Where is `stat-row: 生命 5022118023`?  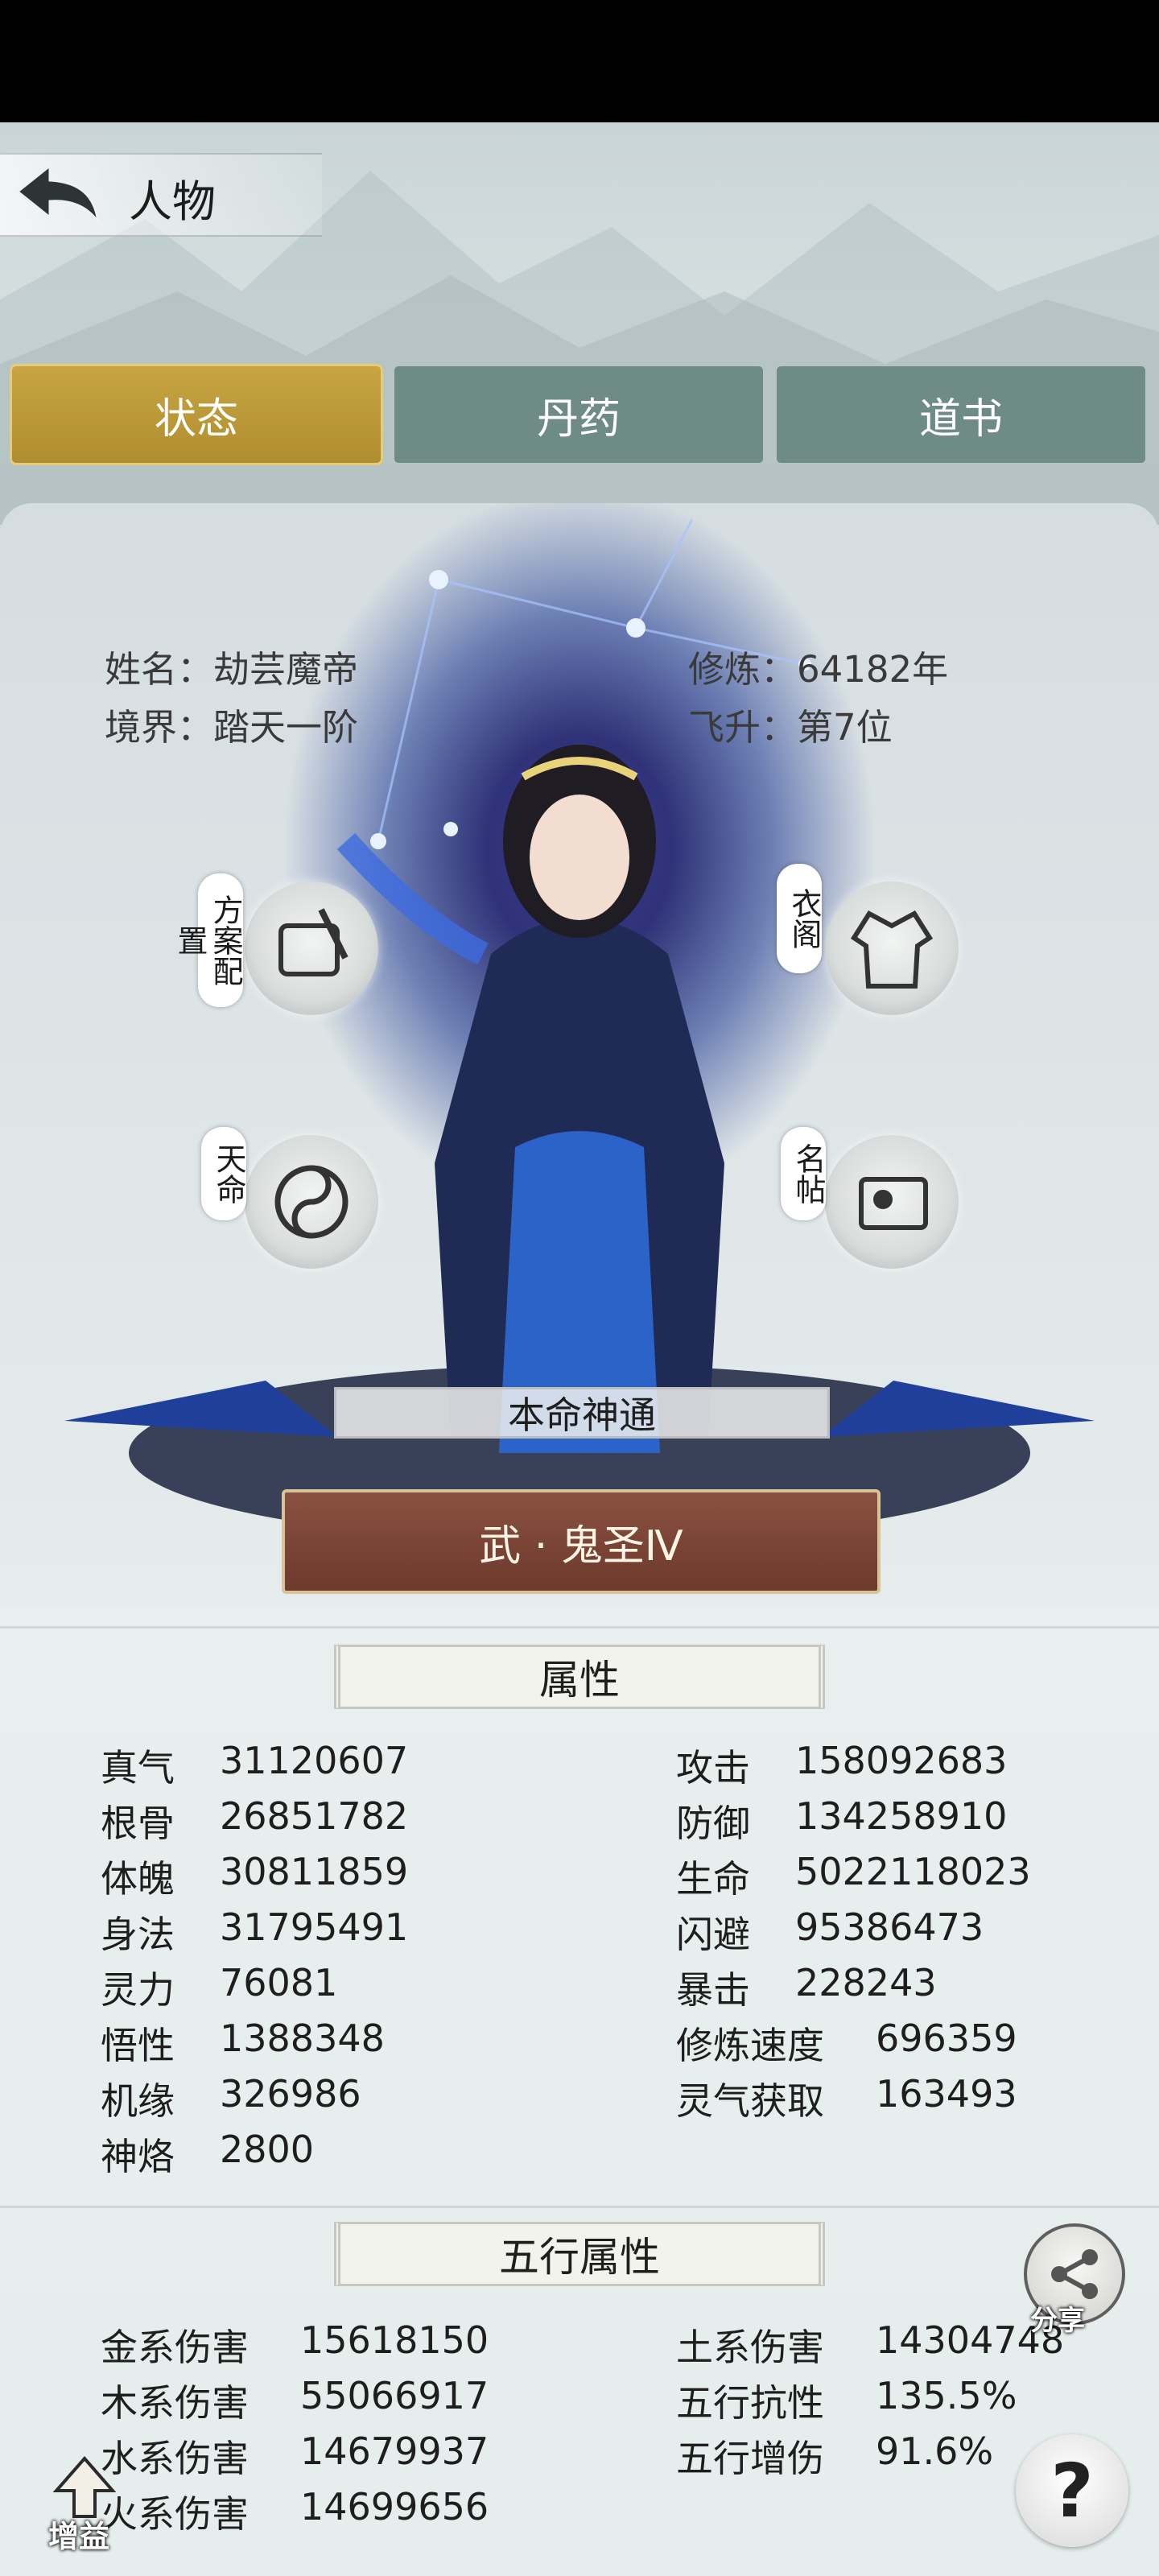
stat-row: 生命 5022118023 is located at coordinates (853, 1875).